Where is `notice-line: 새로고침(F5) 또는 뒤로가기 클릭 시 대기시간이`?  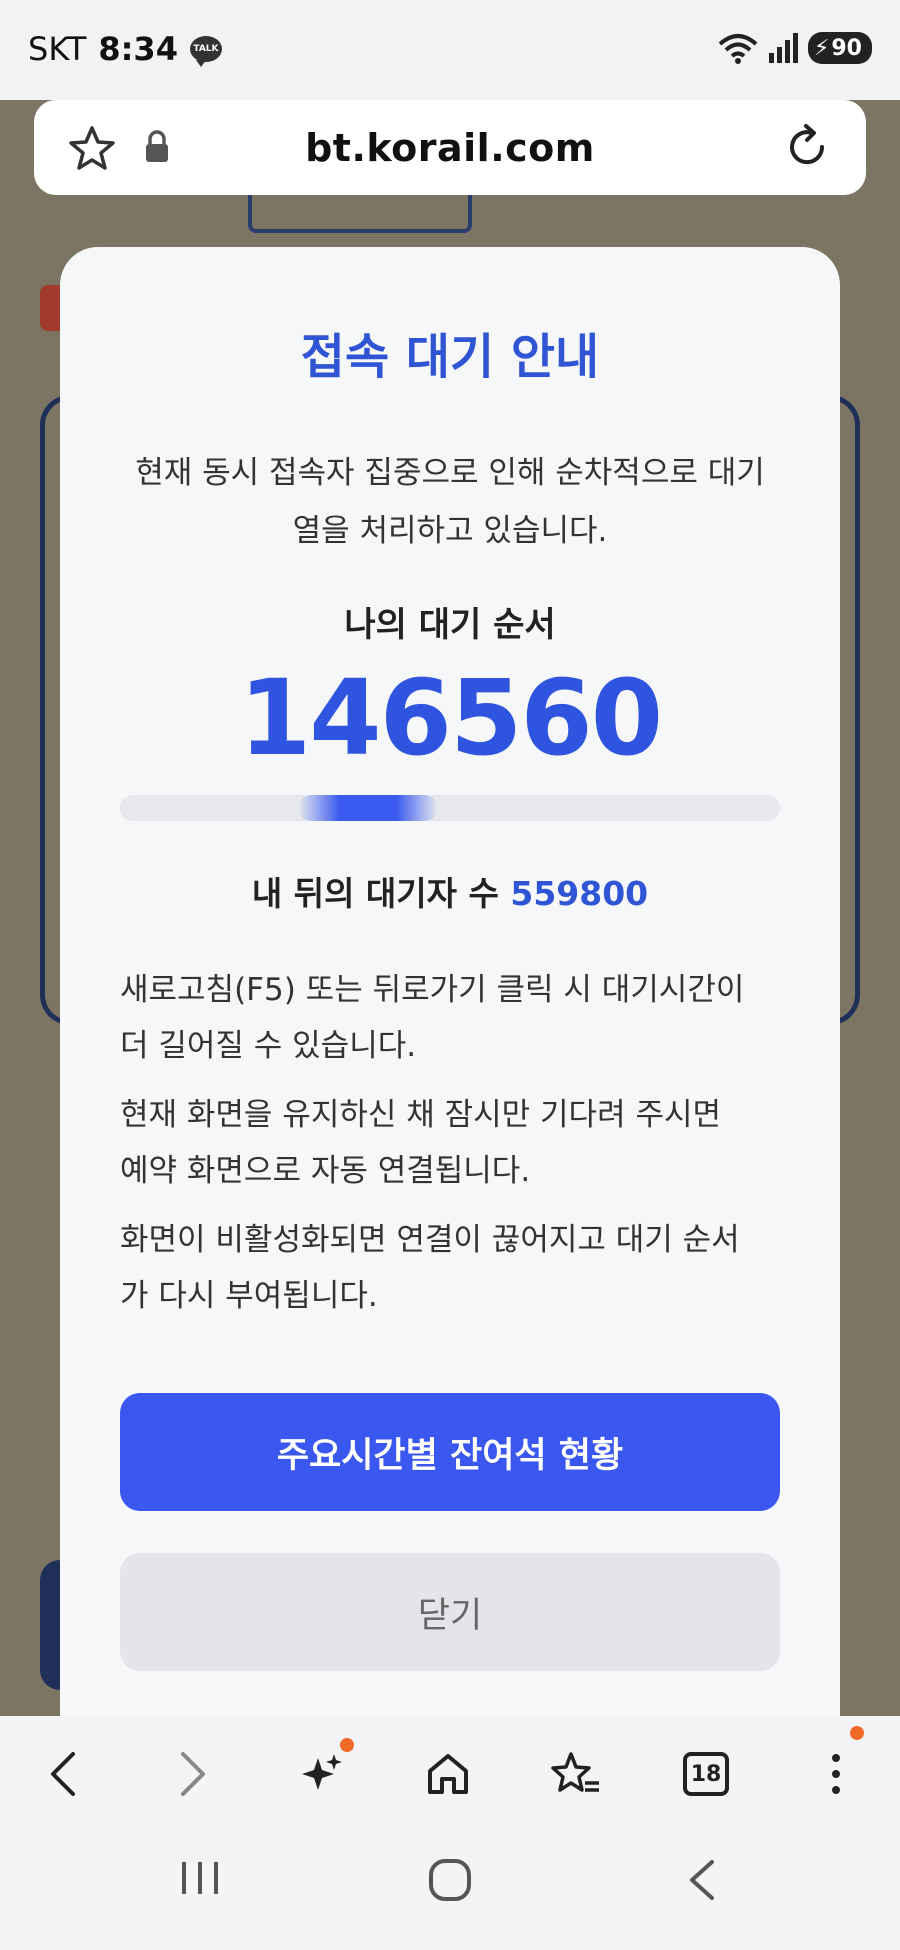 notice-line: 새로고침(F5) 또는 뒤로가기 클릭 시 대기시간이 is located at coordinates (432, 990).